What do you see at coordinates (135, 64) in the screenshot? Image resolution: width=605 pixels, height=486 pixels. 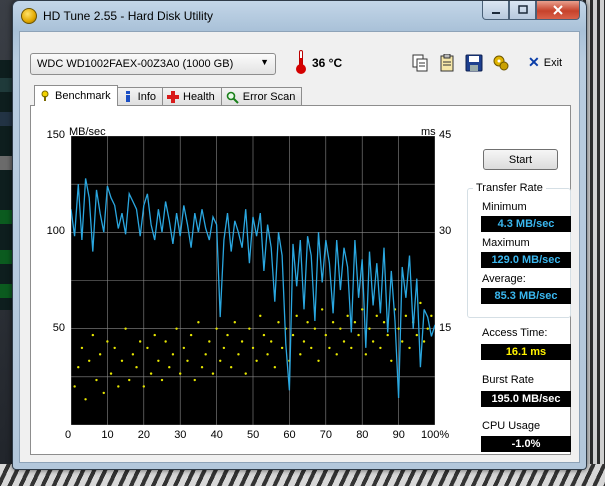 I see `drive-select-value: WDC WD1002FAEX-00Z3A0 (1000 GB)` at bounding box center [135, 64].